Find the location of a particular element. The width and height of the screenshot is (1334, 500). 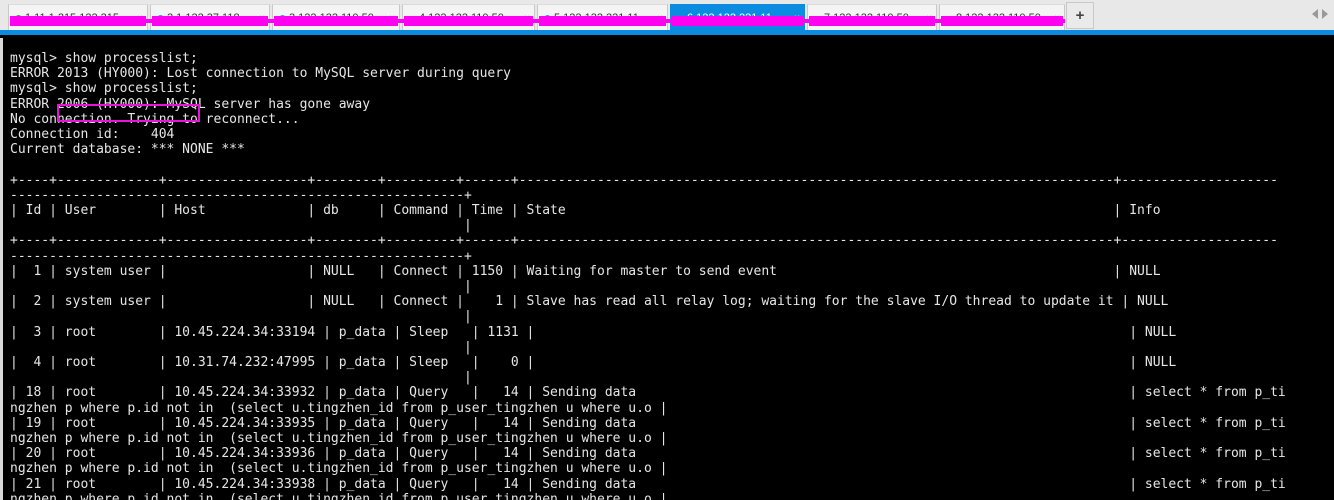

tab-3: 3.122.122.110.50 × is located at coordinates (336, 17).